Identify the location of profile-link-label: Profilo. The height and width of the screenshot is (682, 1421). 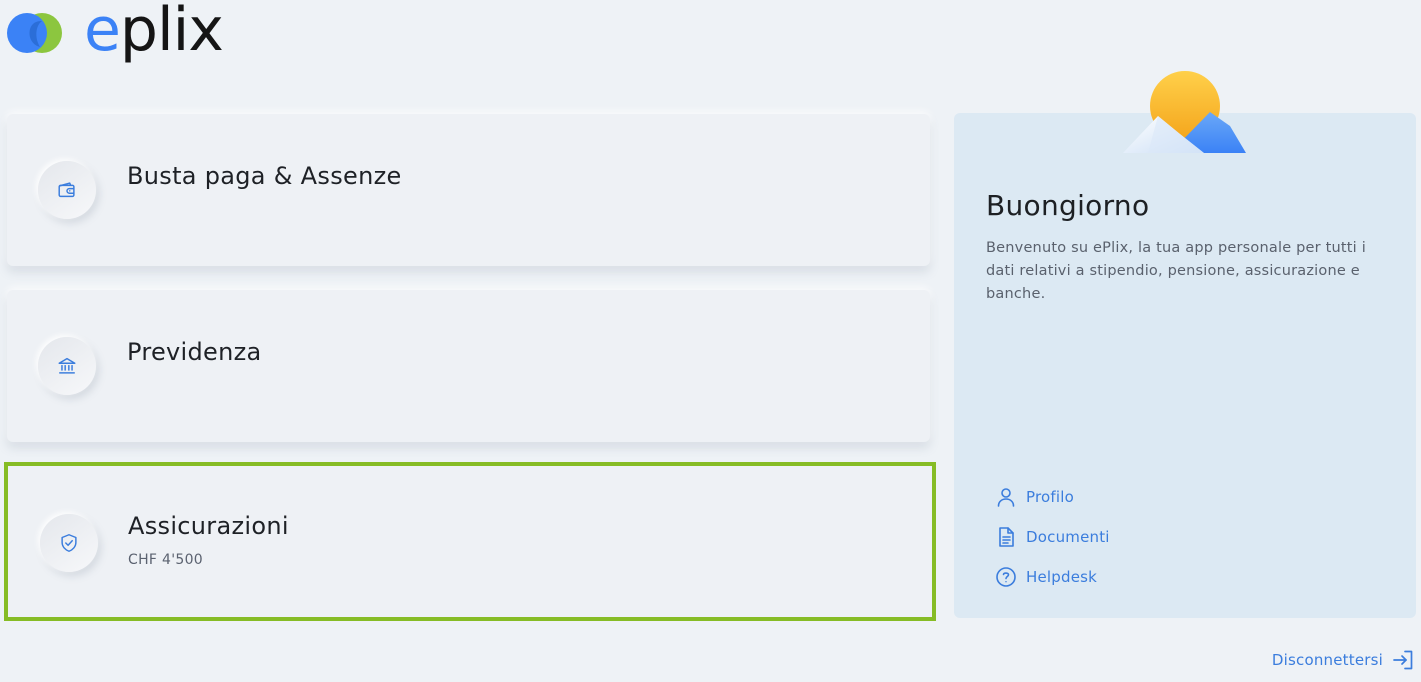
(1050, 497).